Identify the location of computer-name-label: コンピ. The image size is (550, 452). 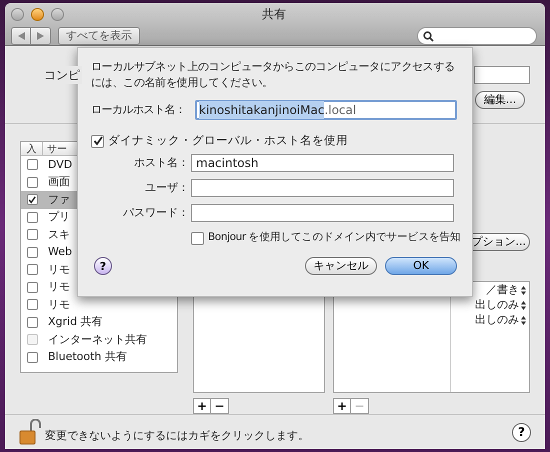
(63, 75).